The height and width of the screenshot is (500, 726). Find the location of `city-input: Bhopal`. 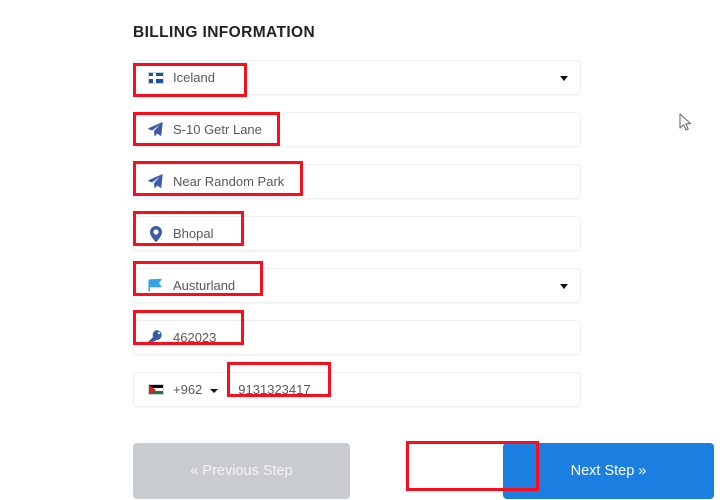

city-input: Bhopal is located at coordinates (357, 233).